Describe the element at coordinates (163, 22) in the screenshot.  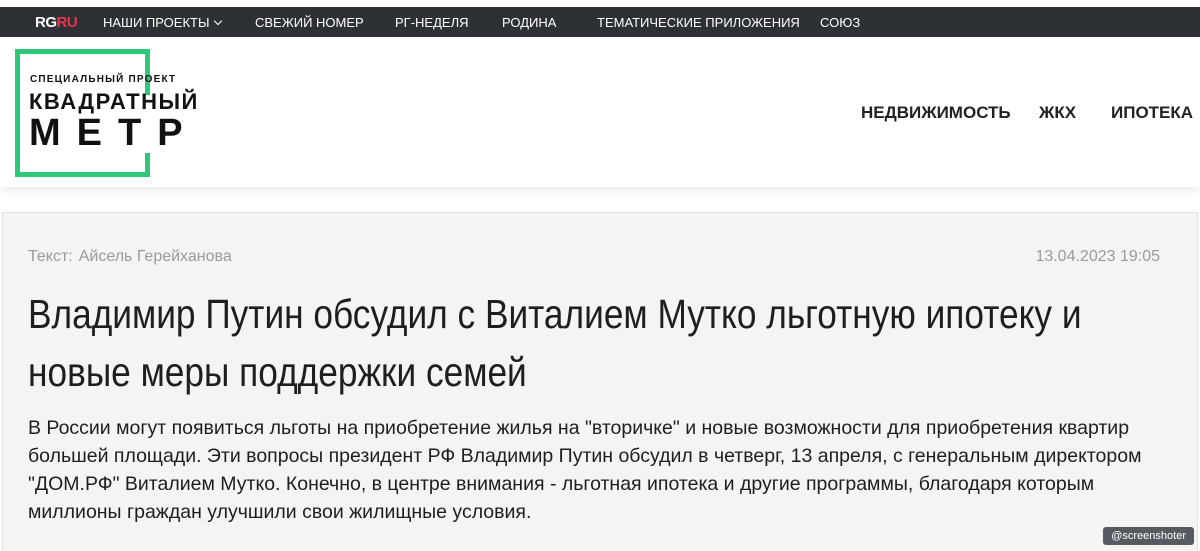
I see `topnav-our-projects: НАШИ ПРОЕКТЫ` at that location.